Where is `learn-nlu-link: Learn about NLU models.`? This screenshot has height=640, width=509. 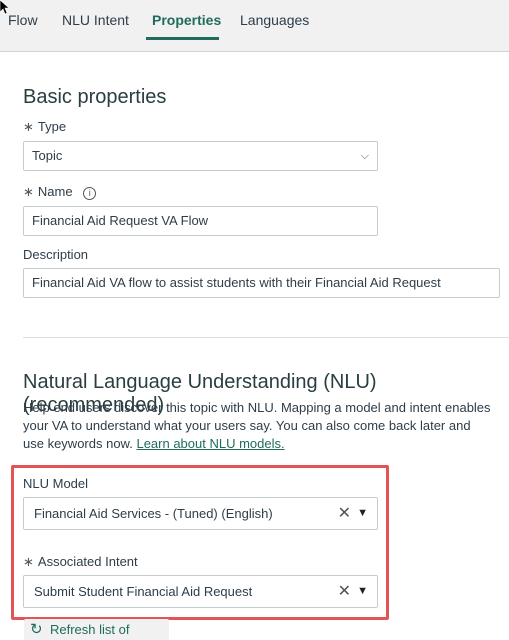 learn-nlu-link: Learn about NLU models. is located at coordinates (210, 443).